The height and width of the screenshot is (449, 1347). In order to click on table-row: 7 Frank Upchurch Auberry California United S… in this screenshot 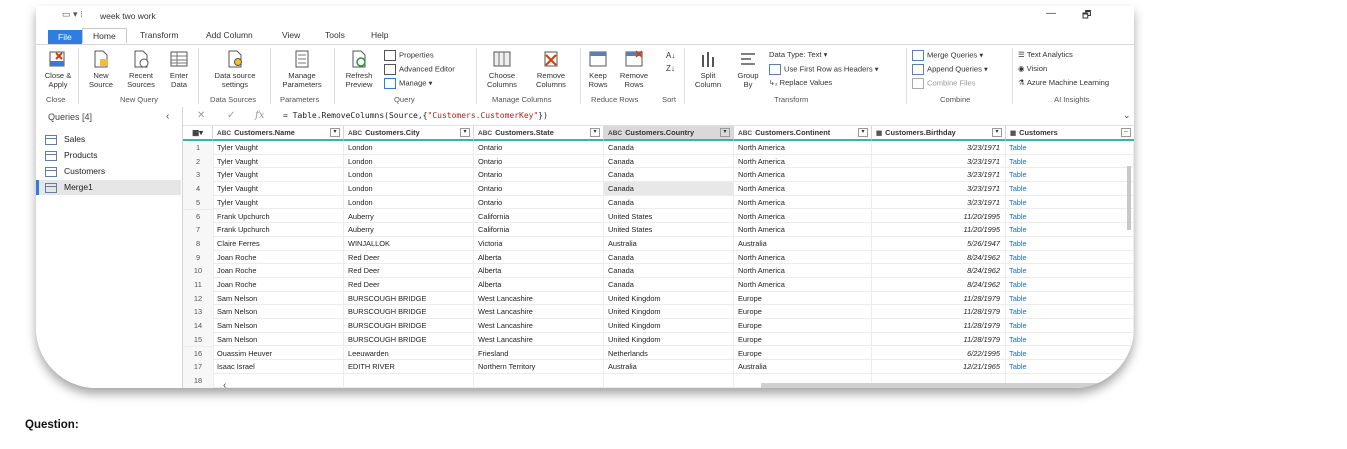, I will do `click(658, 230)`.